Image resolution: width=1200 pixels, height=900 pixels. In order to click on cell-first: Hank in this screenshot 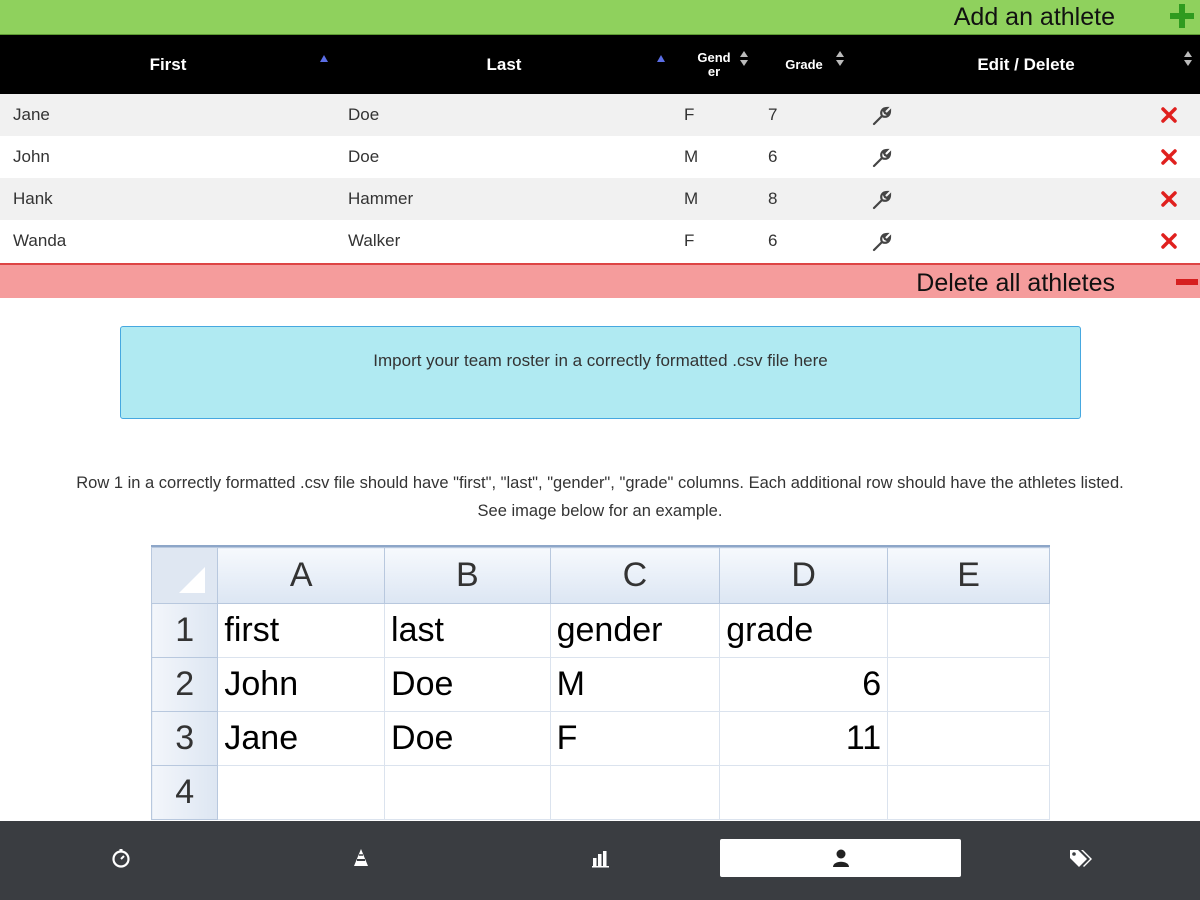, I will do `click(33, 198)`.